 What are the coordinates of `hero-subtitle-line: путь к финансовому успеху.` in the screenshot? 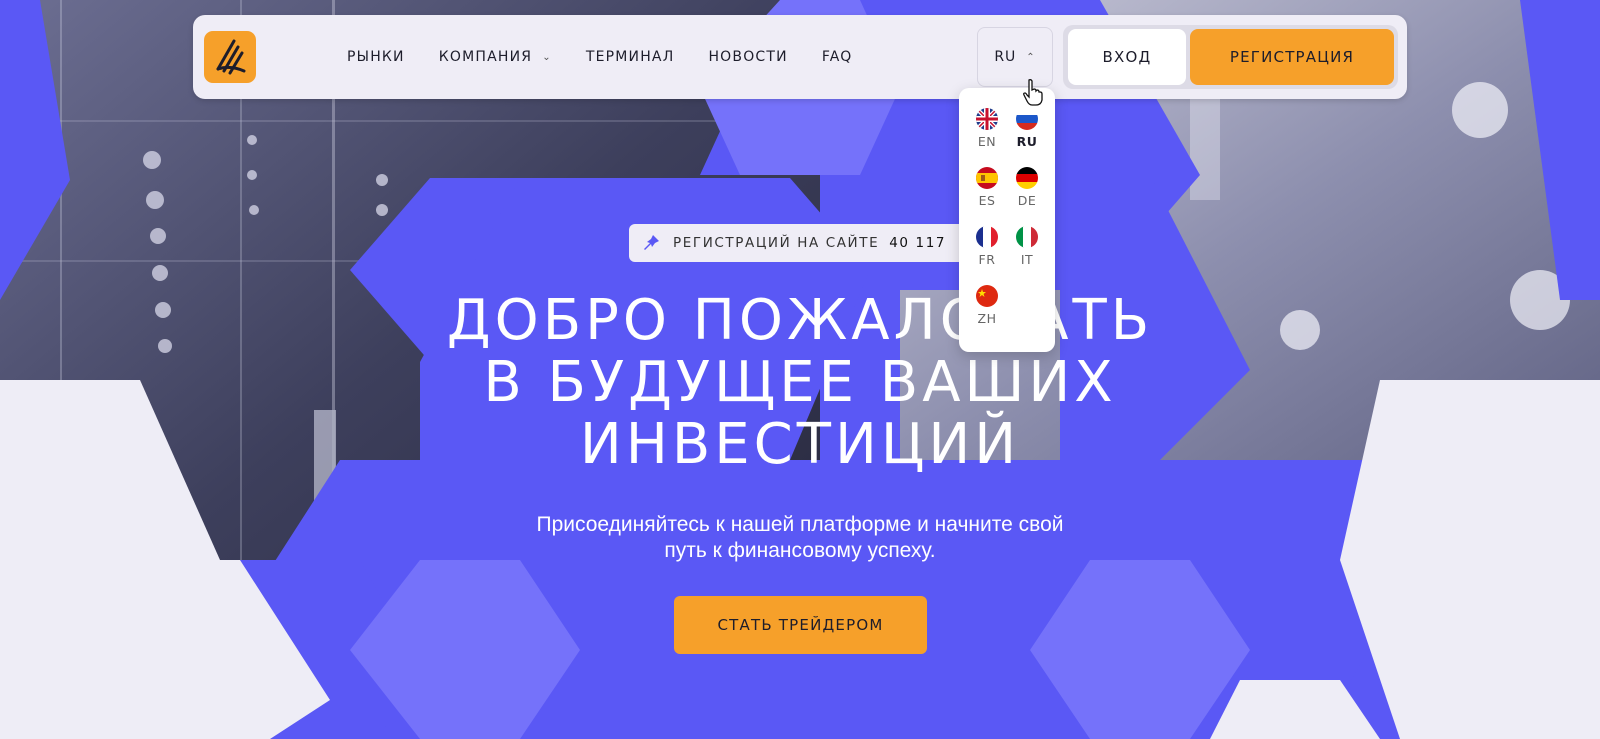 It's located at (800, 550).